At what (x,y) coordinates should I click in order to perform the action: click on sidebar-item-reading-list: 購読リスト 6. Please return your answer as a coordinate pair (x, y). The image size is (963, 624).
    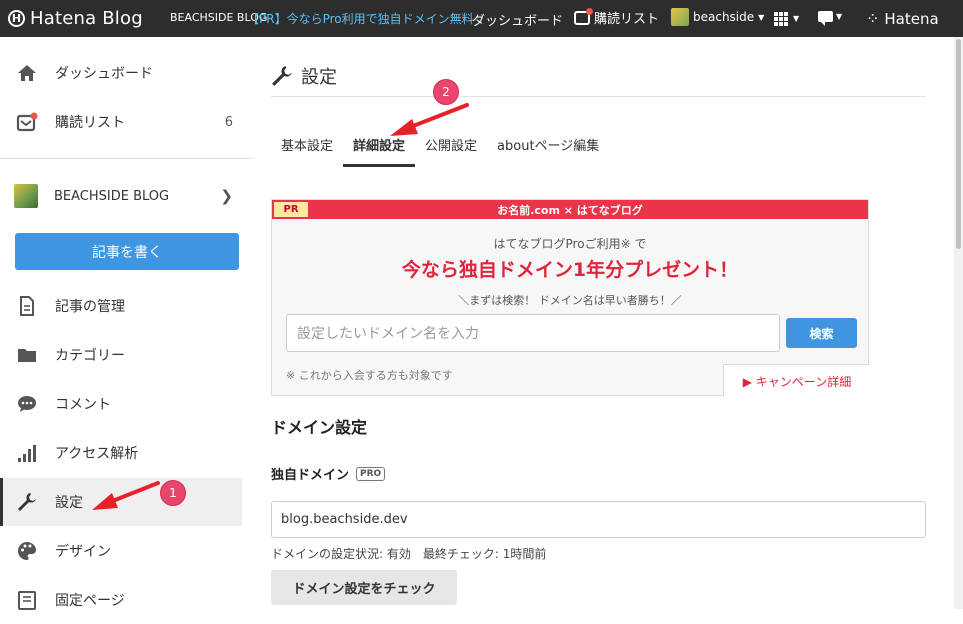
    Looking at the image, I should click on (119, 122).